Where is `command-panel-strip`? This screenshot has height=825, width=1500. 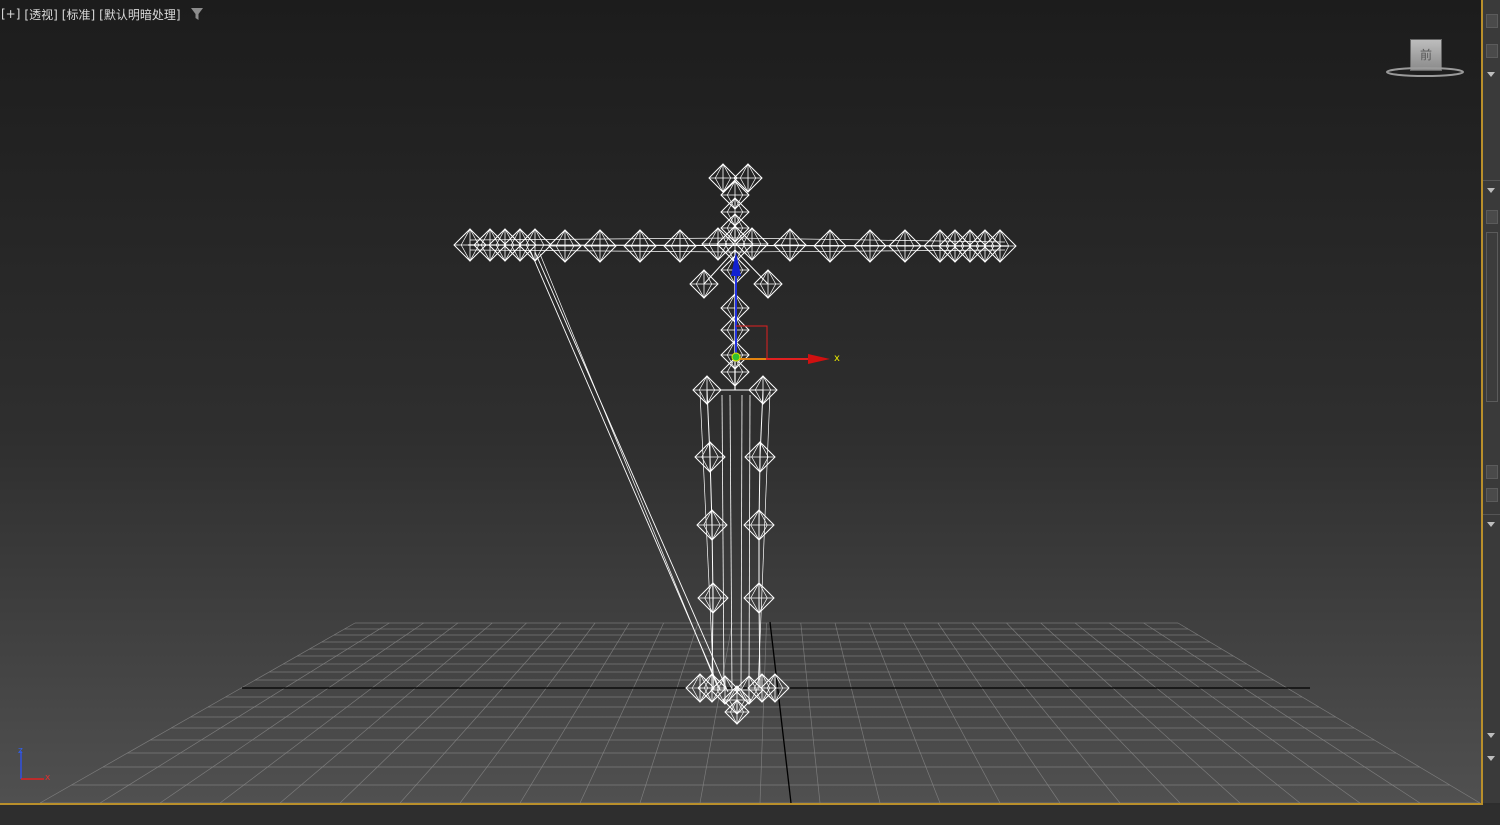
command-panel-strip is located at coordinates (1491, 401).